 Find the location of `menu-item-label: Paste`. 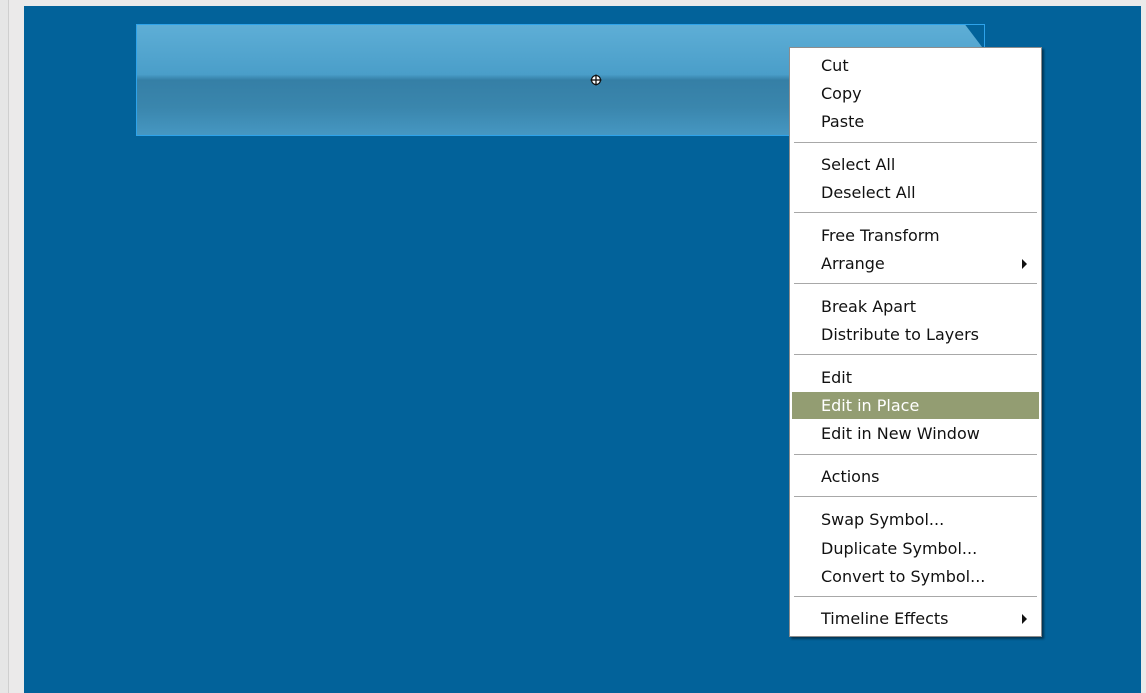

menu-item-label: Paste is located at coordinates (843, 121).